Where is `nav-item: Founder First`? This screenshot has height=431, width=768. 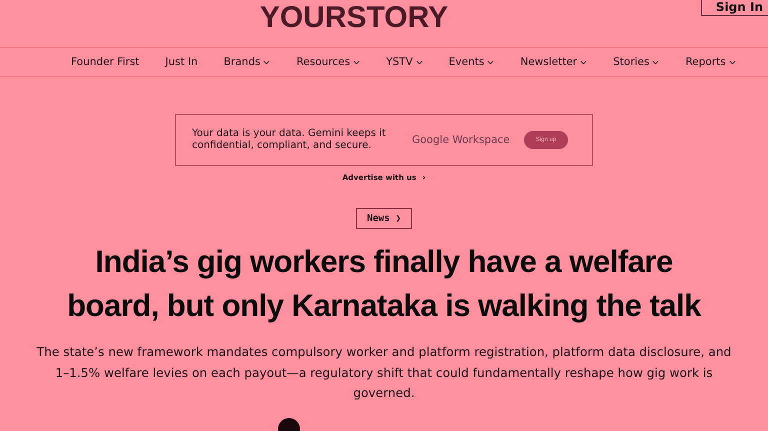
nav-item: Founder First is located at coordinates (105, 62).